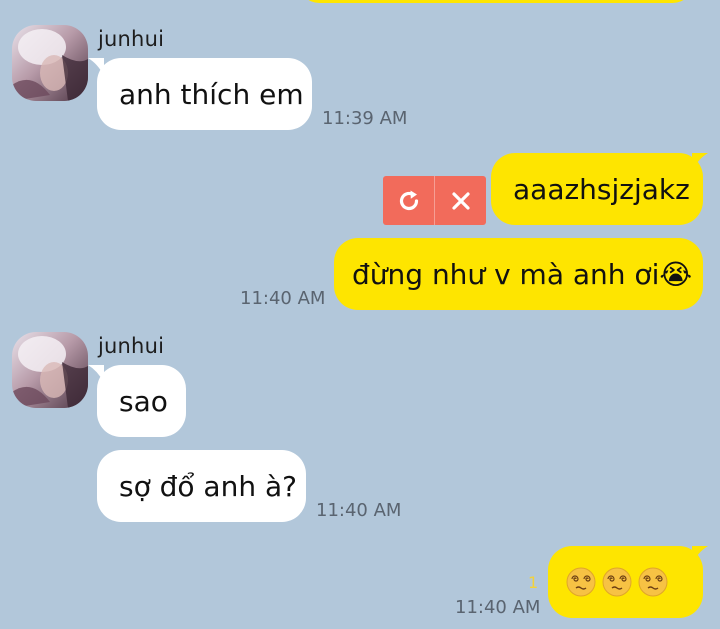 The width and height of the screenshot is (720, 629). I want to click on close-icon, so click(460, 200).